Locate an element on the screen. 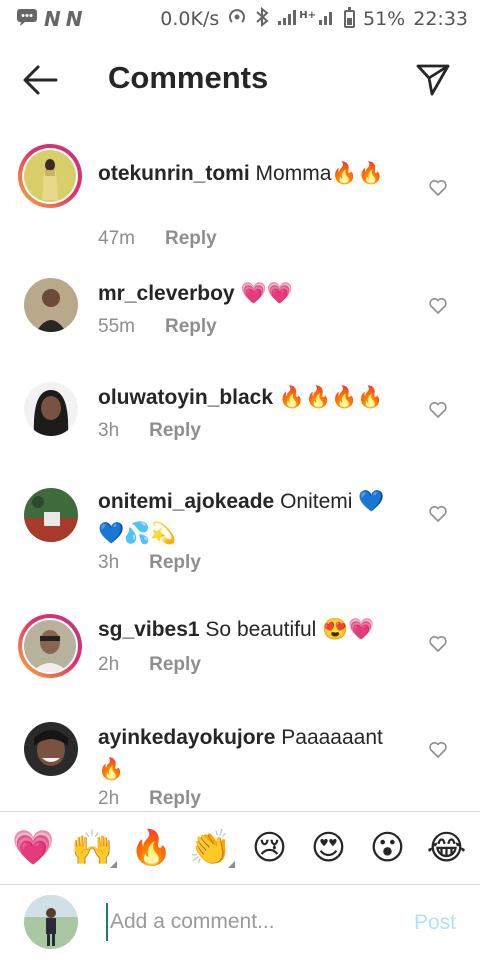 The height and width of the screenshot is (960, 480). hotspot-icon is located at coordinates (237, 19).